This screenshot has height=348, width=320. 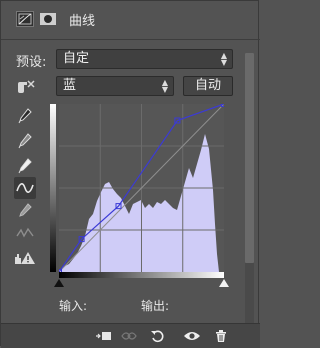 I want to click on trash-glyph-icon, so click(x=221, y=336).